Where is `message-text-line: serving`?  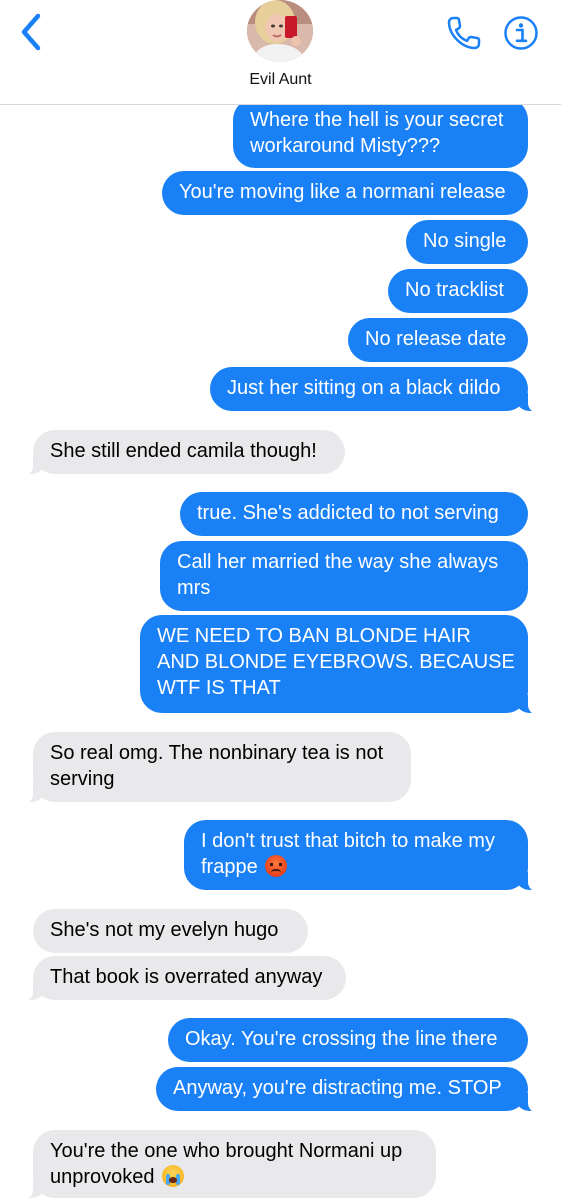
message-text-line: serving is located at coordinates (82, 779).